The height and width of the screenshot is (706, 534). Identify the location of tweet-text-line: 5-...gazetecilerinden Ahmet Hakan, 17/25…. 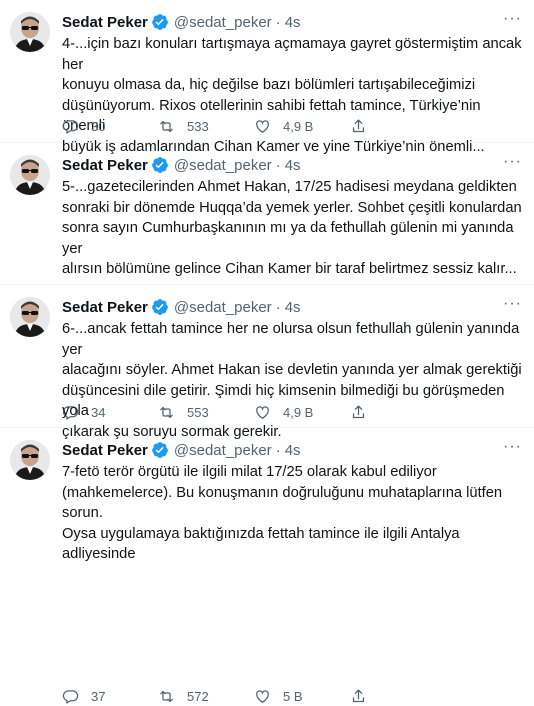
(289, 187).